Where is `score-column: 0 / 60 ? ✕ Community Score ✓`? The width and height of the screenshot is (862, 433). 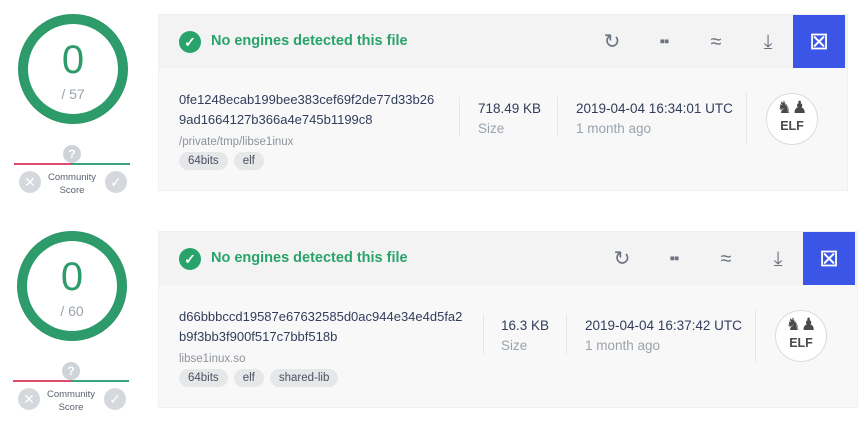
score-column: 0 / 60 ? ✕ Community Score ✓ is located at coordinates (74, 325).